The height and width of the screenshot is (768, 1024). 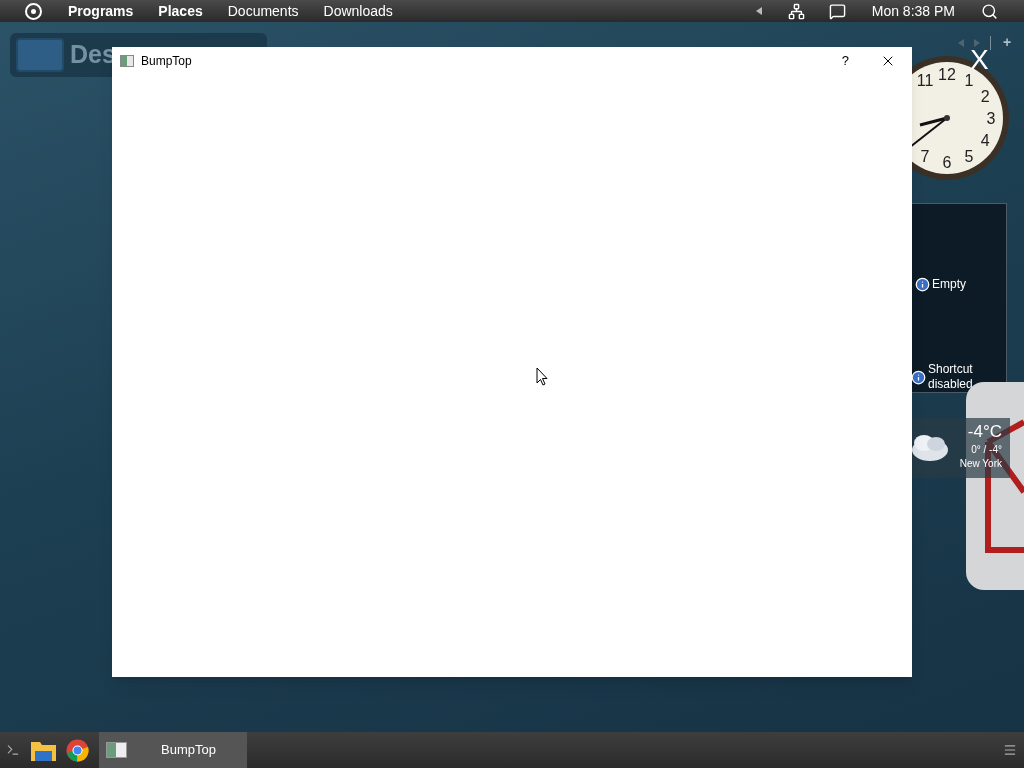 I want to click on arrow-left-icon, so click(x=758, y=11).